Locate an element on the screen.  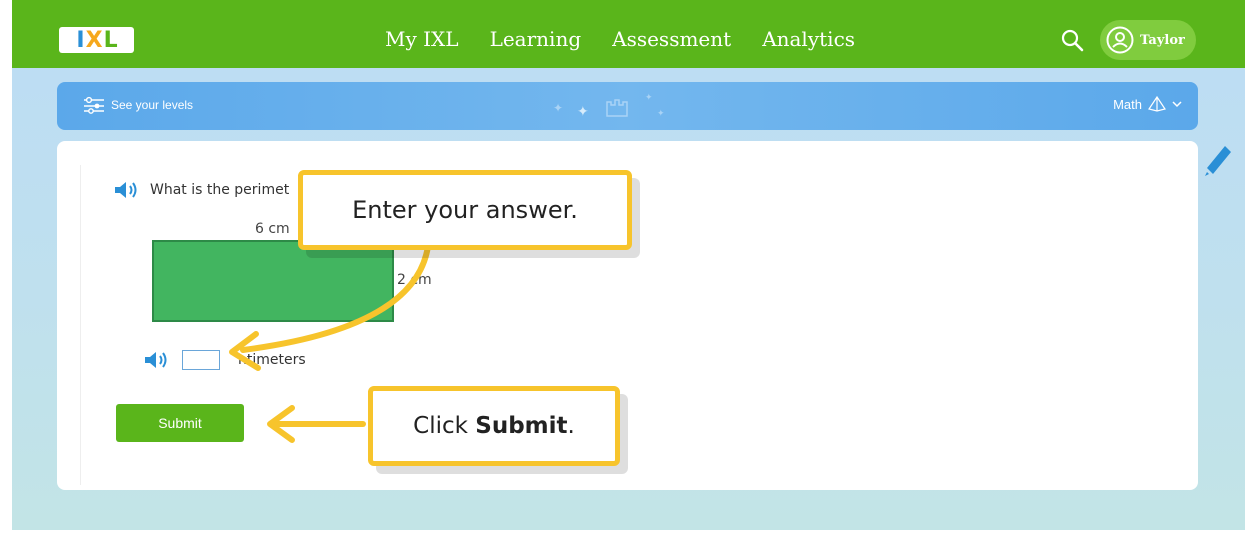
enter-answer-text: Enter your answer. is located at coordinates (465, 210).